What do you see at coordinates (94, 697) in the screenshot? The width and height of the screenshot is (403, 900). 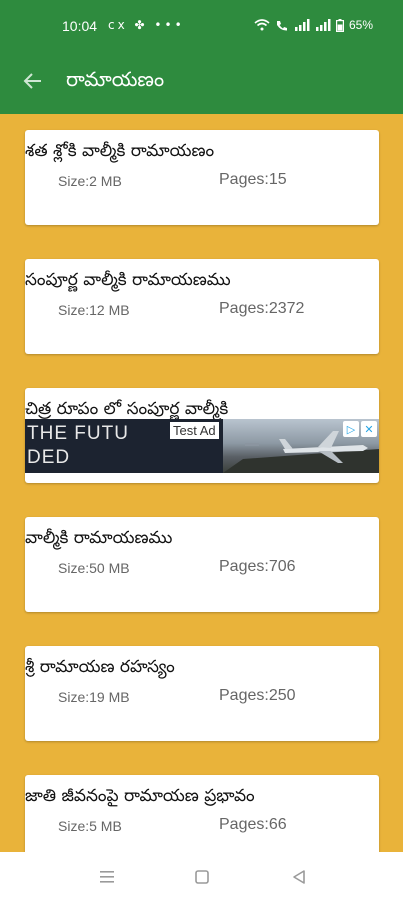 I see `book-size: Size:19 MB` at bounding box center [94, 697].